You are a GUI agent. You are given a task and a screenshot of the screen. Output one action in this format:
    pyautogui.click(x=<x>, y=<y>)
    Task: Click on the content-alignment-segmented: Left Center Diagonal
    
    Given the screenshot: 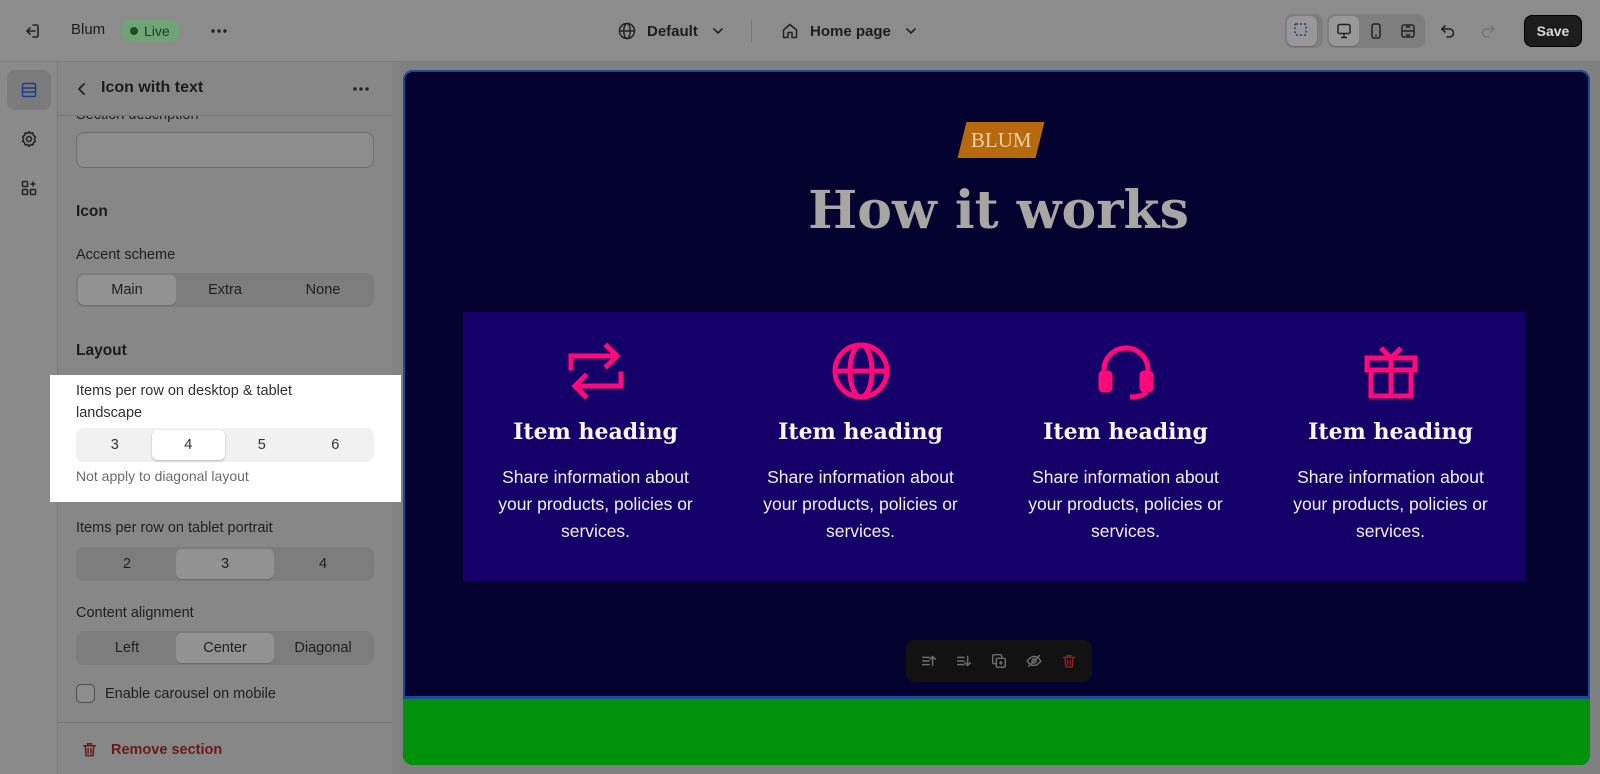 What is the action you would take?
    pyautogui.click(x=225, y=648)
    